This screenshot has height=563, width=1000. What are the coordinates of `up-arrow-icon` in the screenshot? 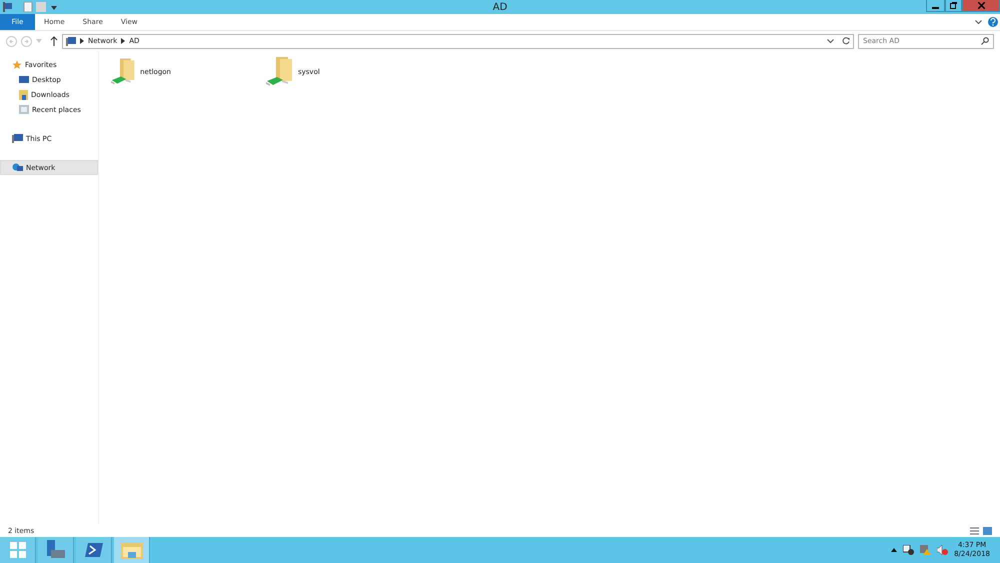 It's located at (54, 41).